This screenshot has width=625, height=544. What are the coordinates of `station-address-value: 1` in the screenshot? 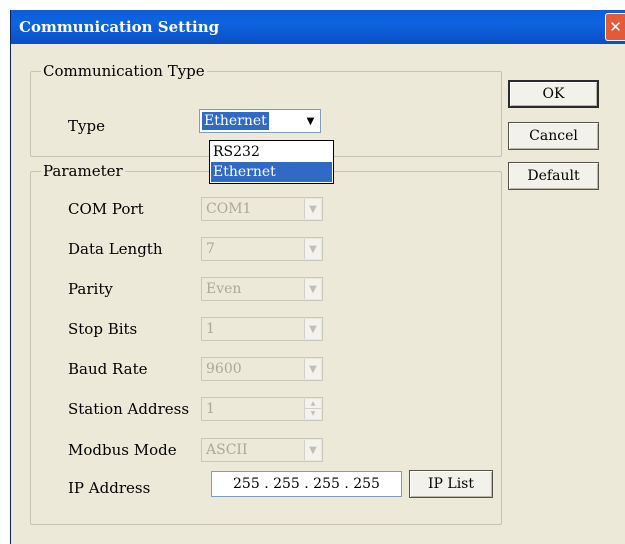 It's located at (210, 409).